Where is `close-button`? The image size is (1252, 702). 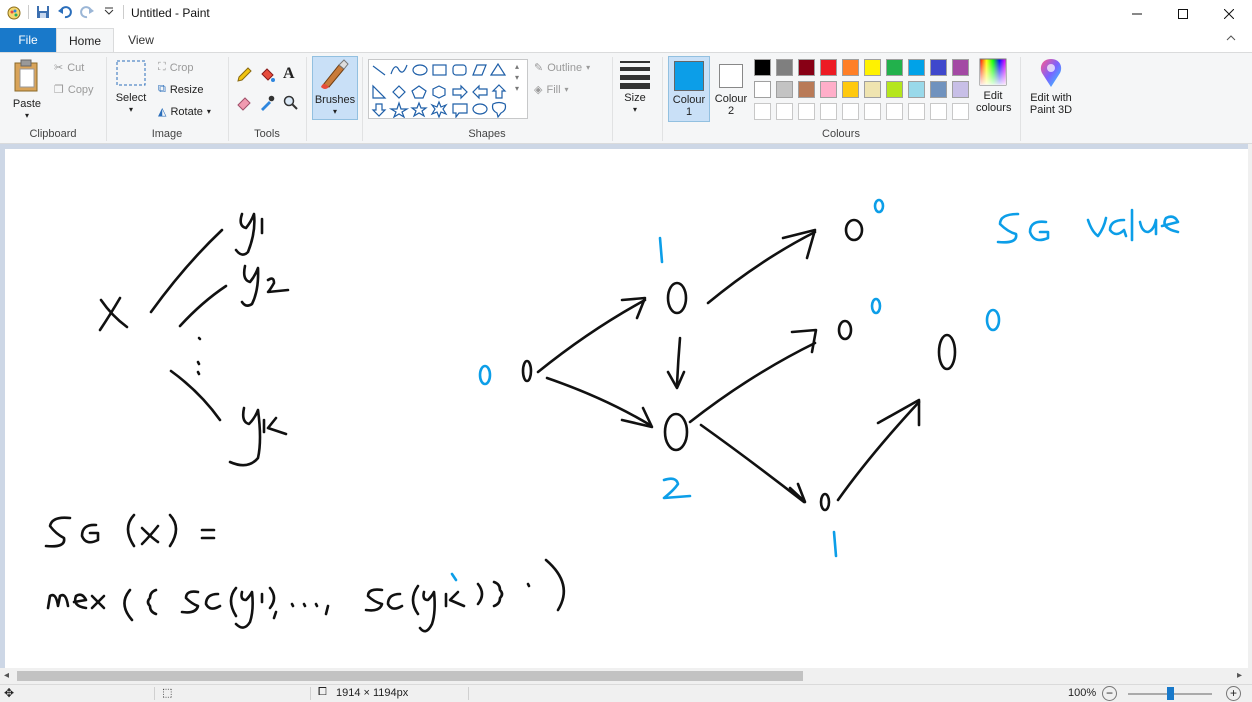
close-button is located at coordinates (1229, 14).